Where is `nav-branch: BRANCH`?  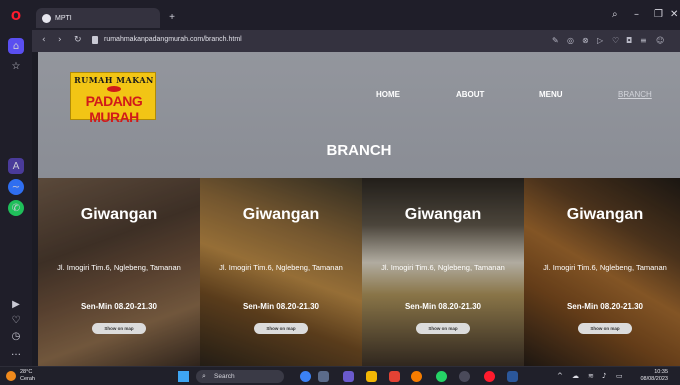 nav-branch: BRANCH is located at coordinates (635, 94).